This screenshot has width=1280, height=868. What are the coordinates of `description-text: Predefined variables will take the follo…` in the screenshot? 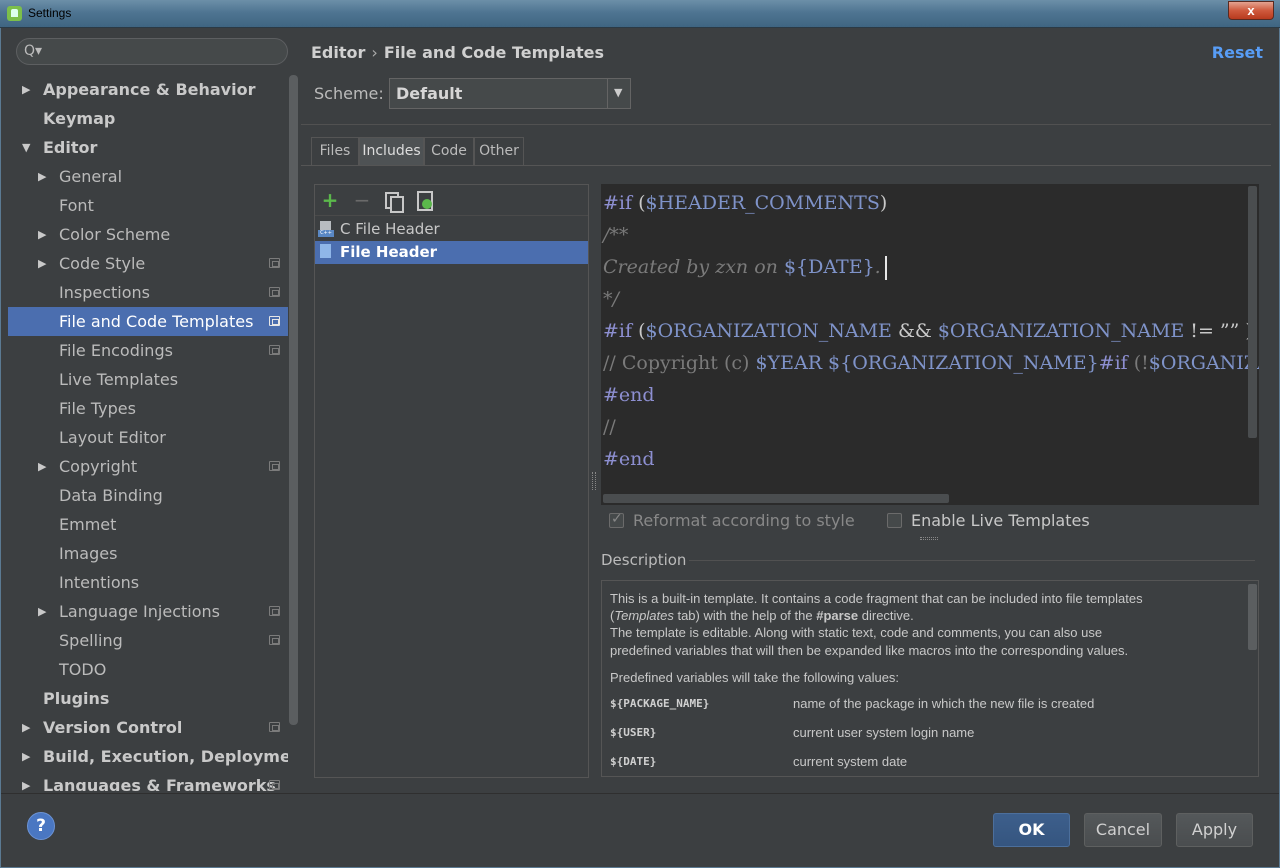 It's located at (755, 677).